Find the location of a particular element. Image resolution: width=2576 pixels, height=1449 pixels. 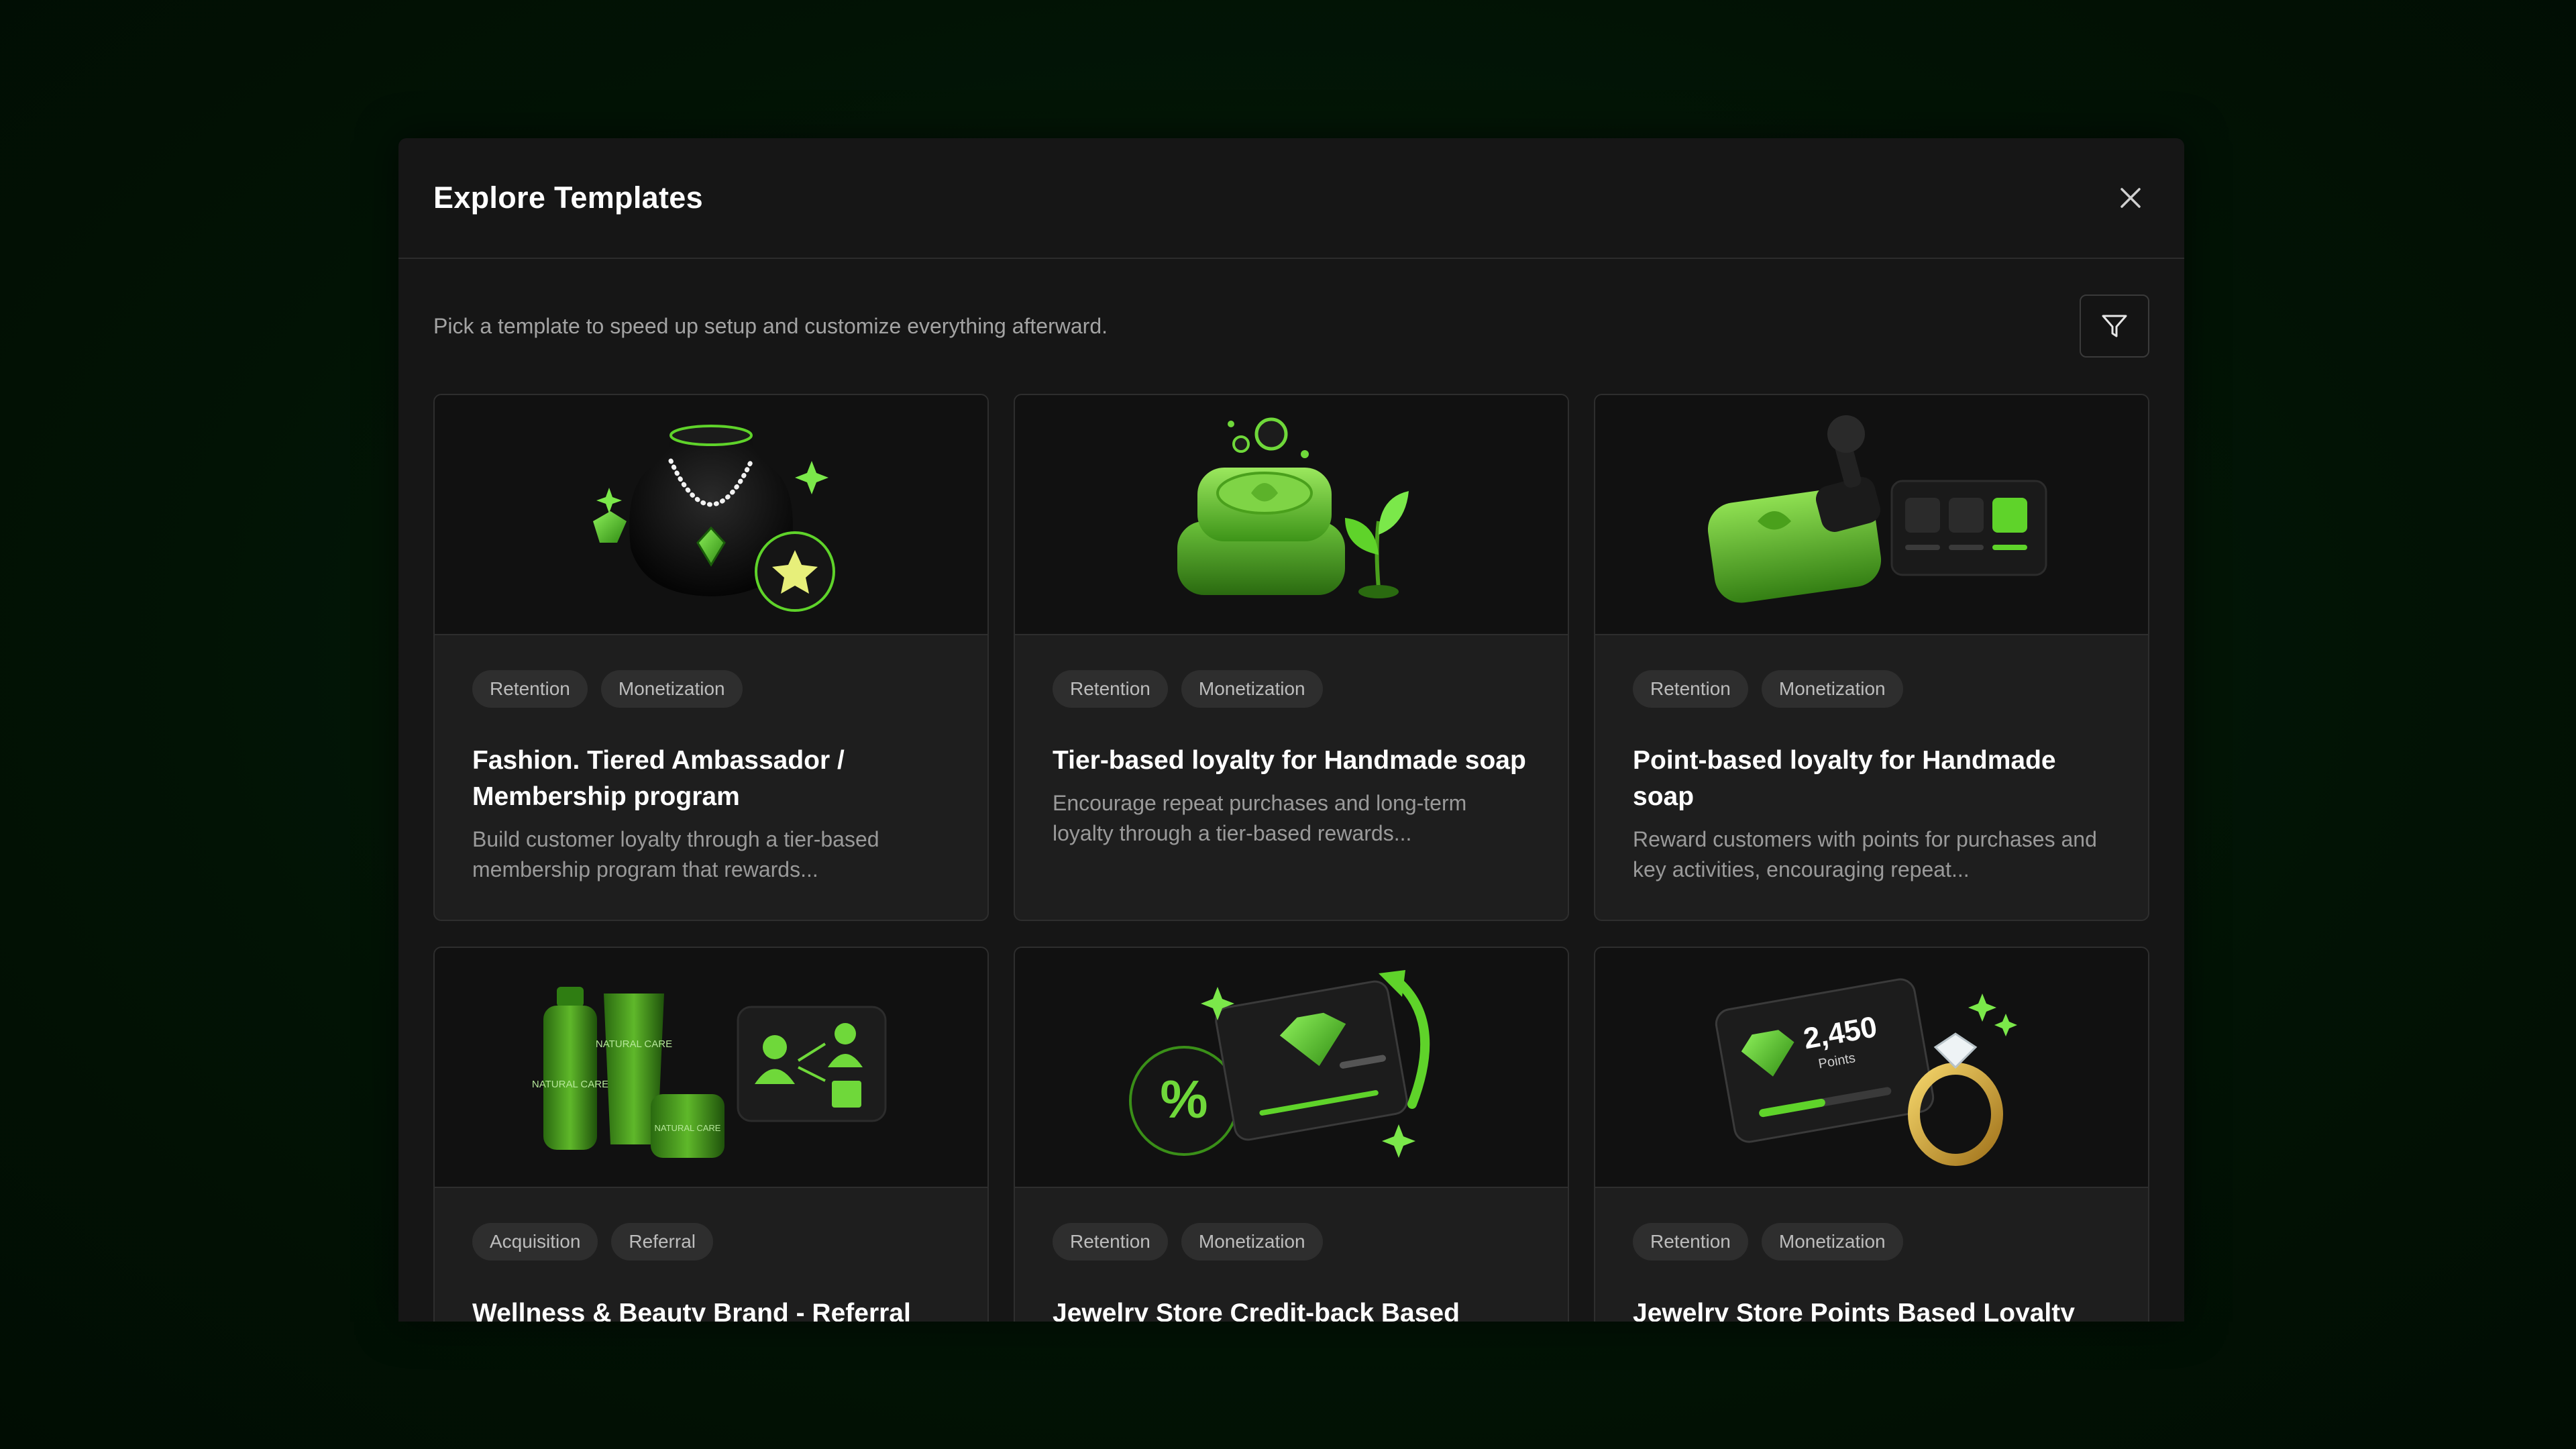

close-icon is located at coordinates (2131, 198).